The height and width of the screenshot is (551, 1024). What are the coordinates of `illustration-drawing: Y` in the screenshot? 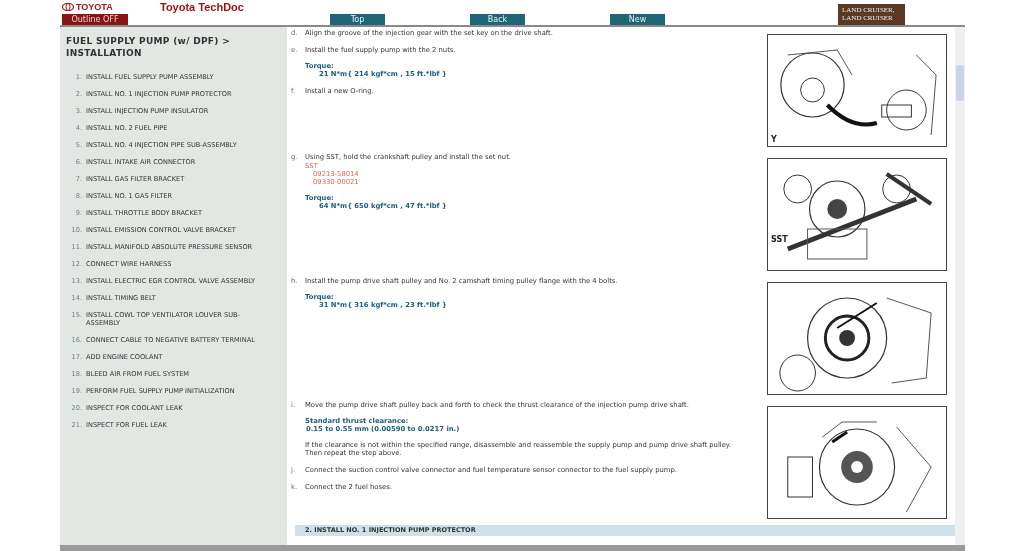 It's located at (857, 90).